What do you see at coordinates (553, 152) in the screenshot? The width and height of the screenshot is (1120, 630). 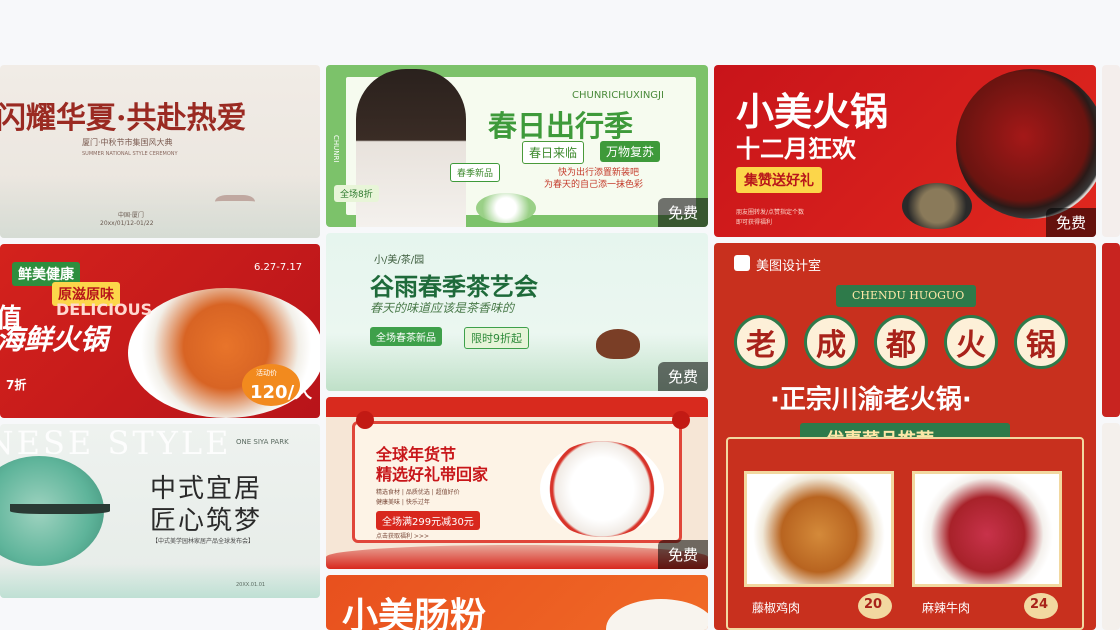 I see `tag-spring-arrival: 春日来临` at bounding box center [553, 152].